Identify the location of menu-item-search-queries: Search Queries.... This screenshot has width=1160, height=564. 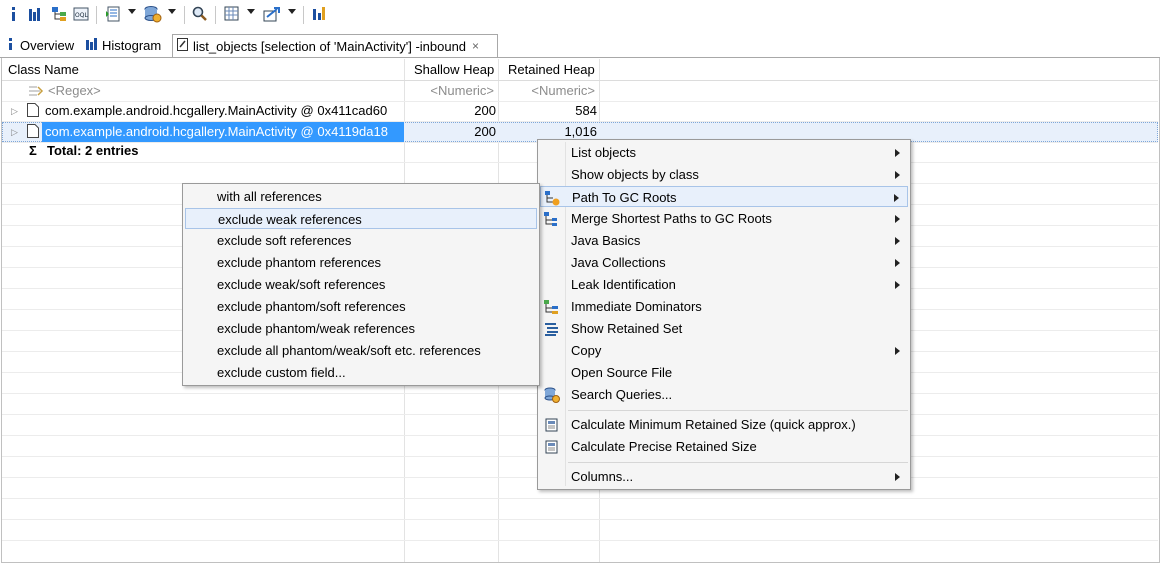
(724, 394).